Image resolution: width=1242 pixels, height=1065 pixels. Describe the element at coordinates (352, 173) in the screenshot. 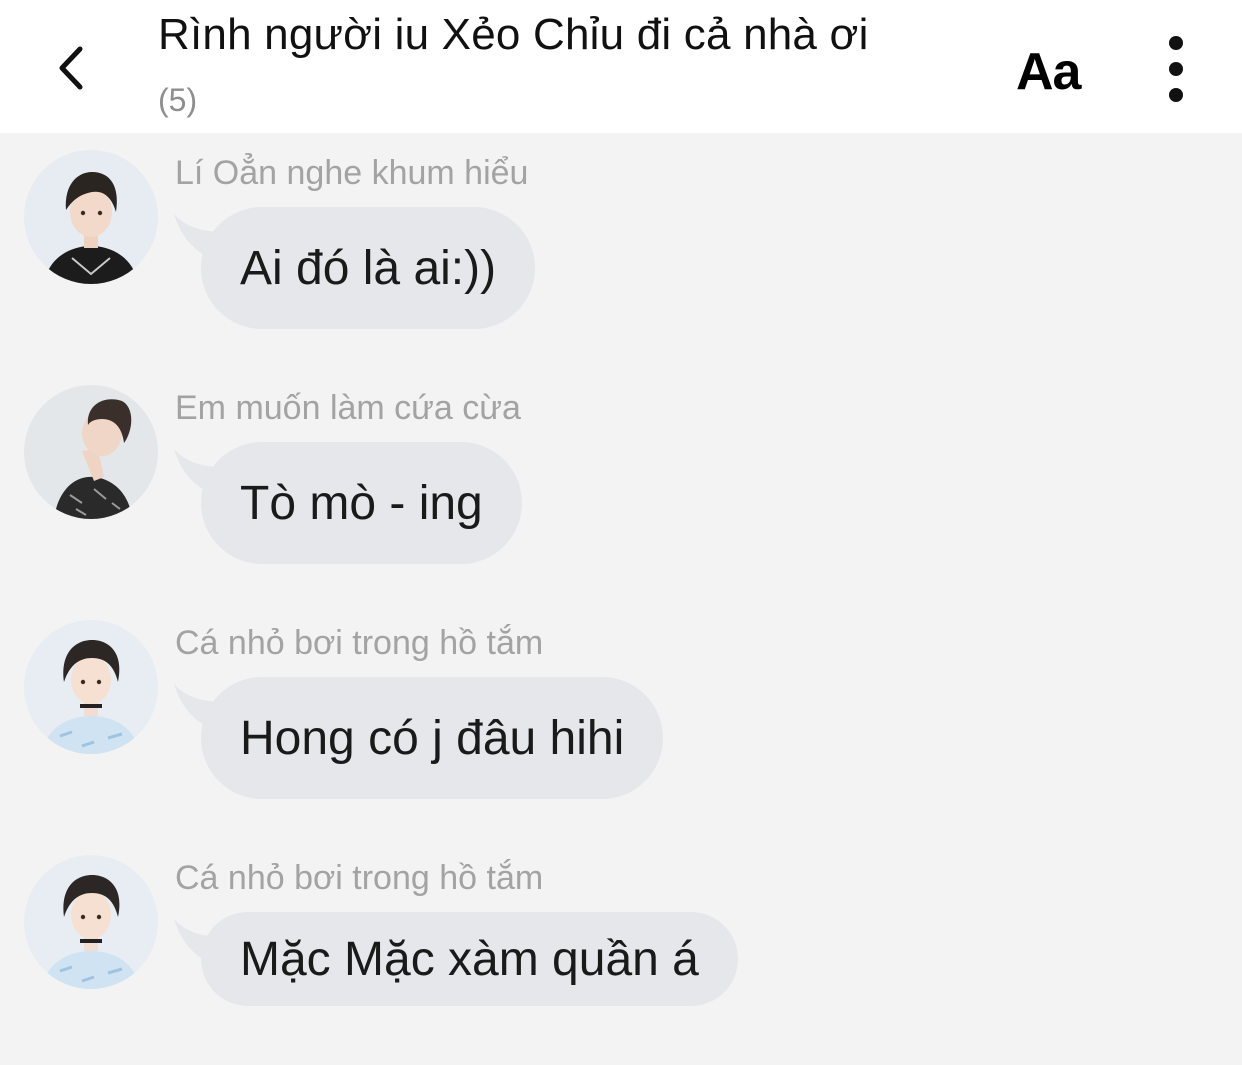

I see `sender-name: Lí Oẳn nghe khum hiểu` at that location.